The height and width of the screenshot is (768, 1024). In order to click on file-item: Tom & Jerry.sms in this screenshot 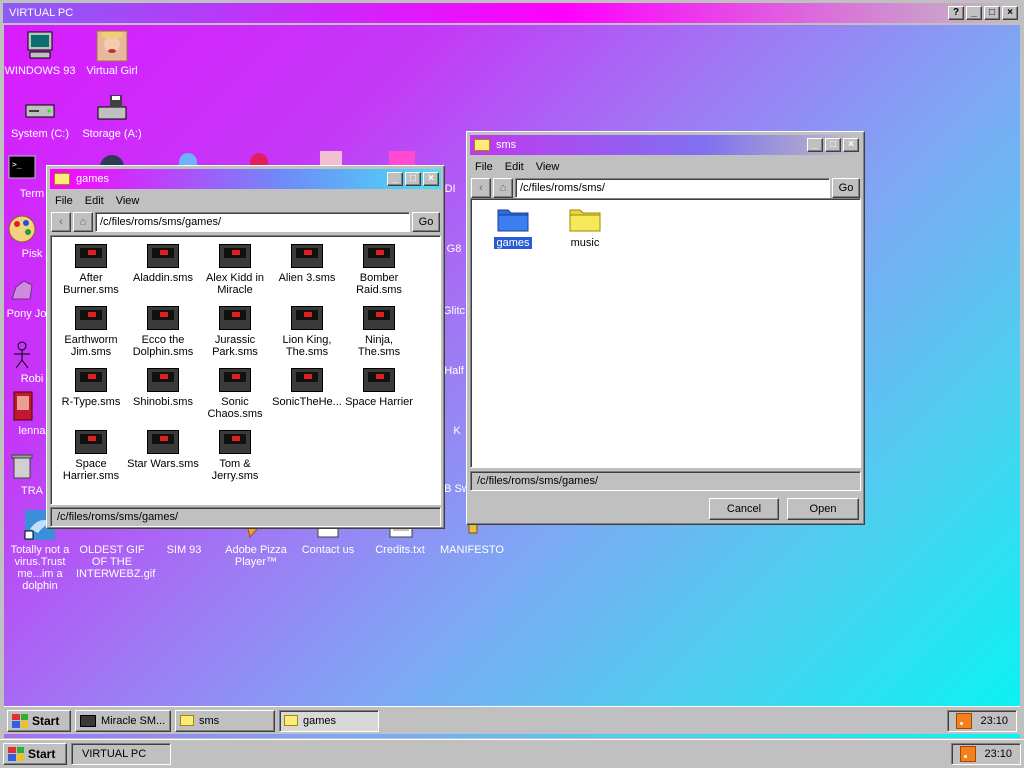, I will do `click(235, 456)`.